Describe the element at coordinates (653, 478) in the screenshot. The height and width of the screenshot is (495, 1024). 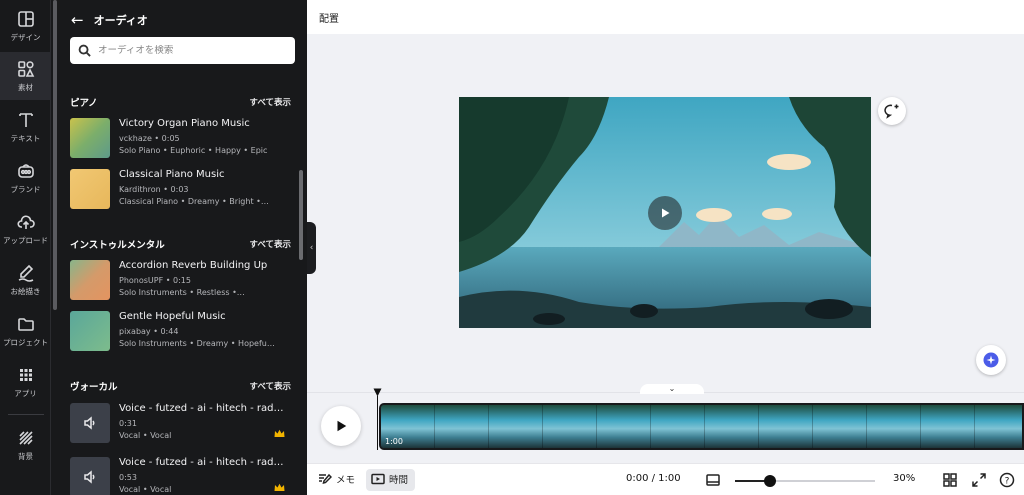
I see `time-display: 0:00 / 1:00` at that location.